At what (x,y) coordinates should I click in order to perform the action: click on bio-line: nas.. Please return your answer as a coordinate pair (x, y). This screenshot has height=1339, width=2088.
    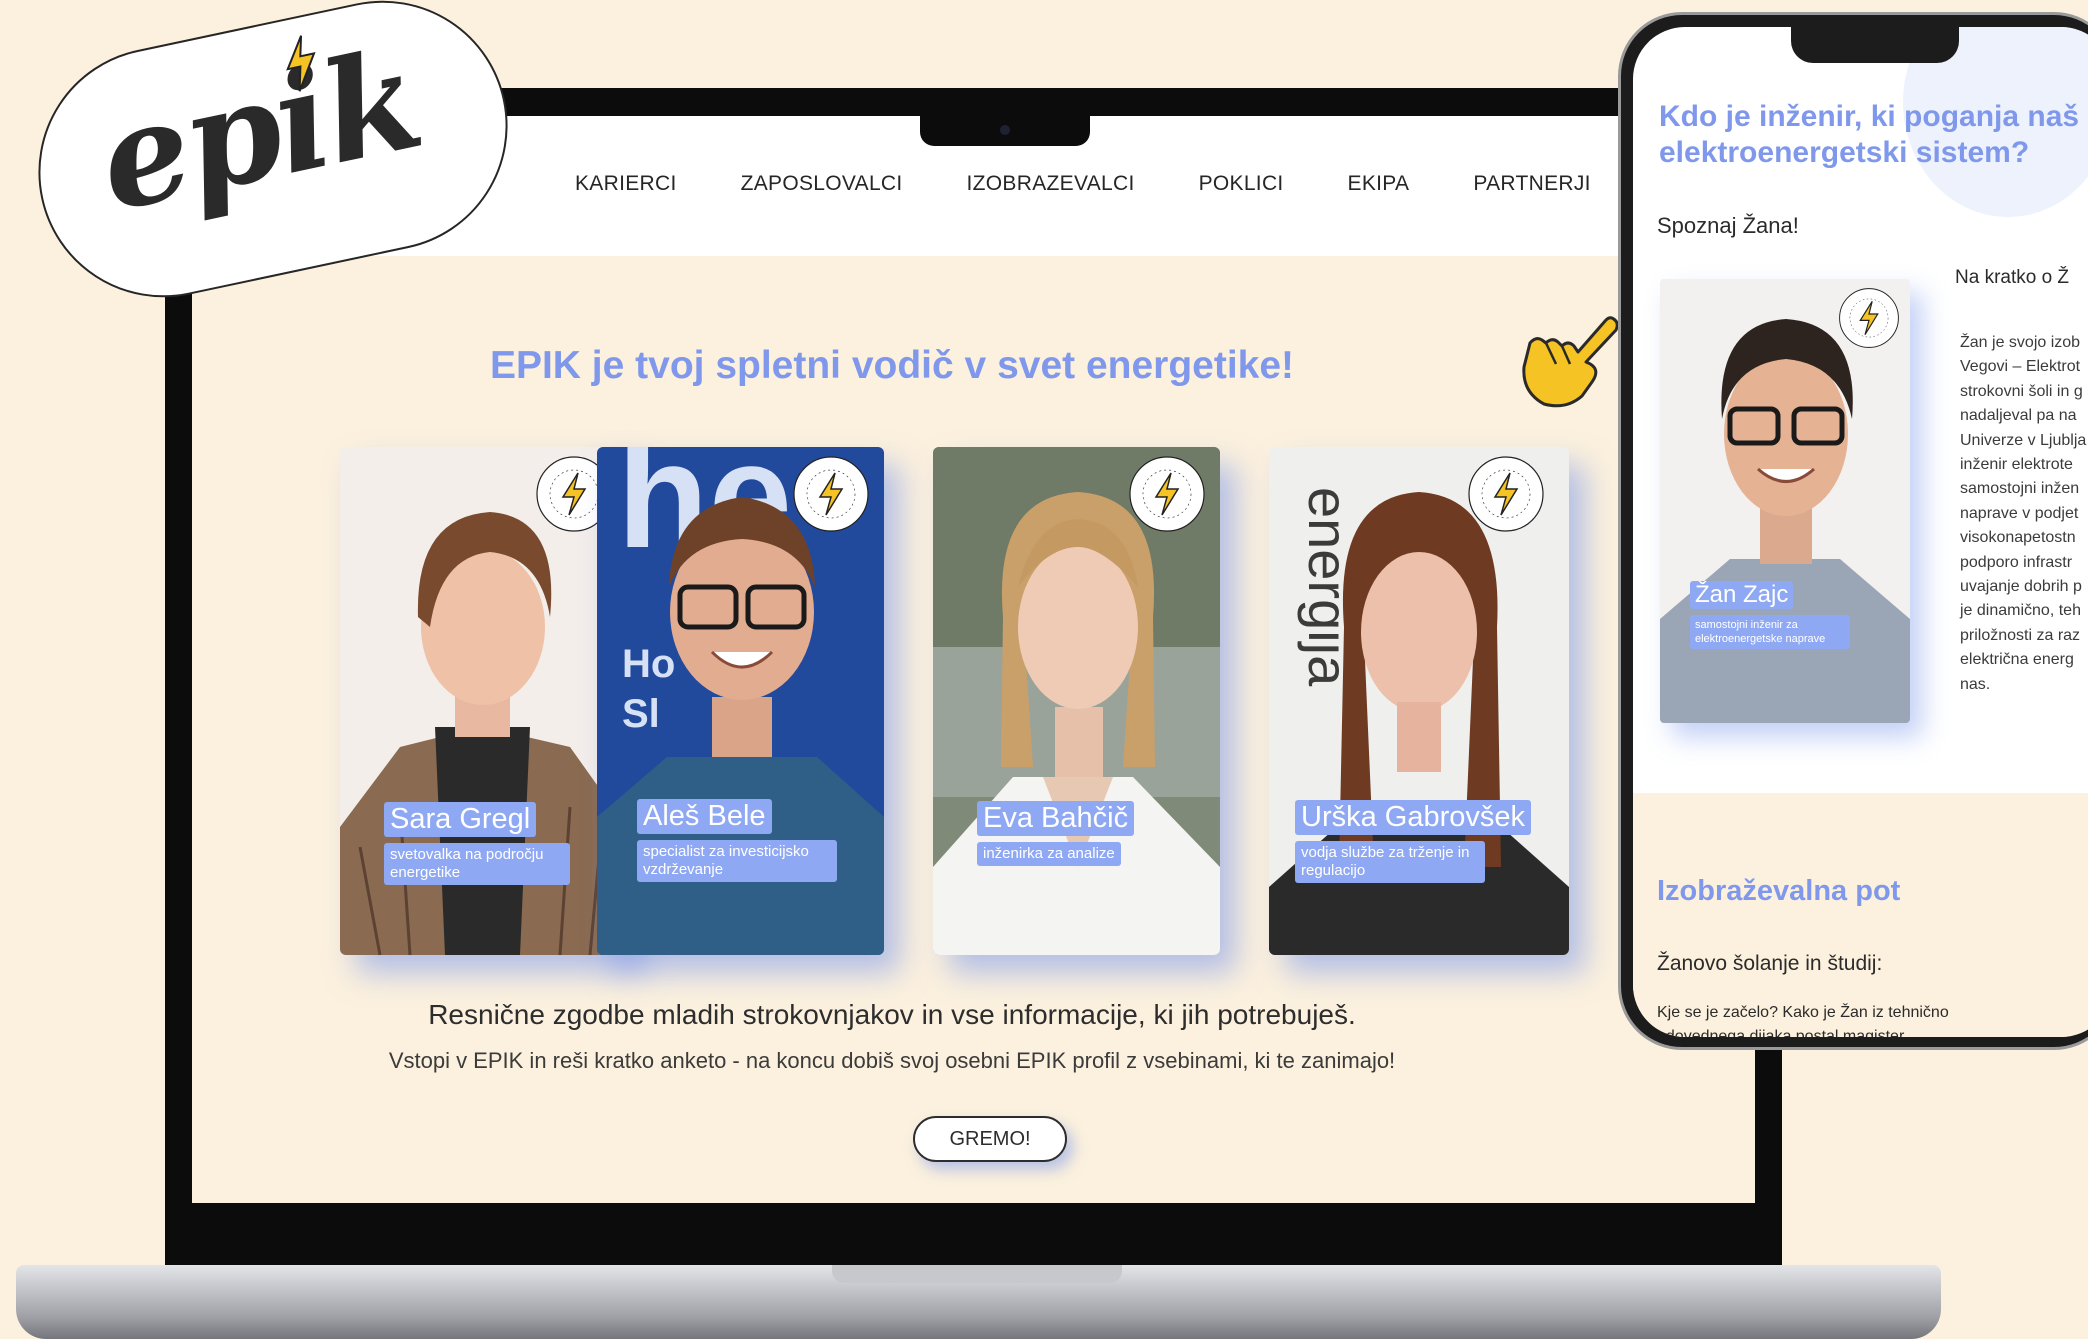
    Looking at the image, I should click on (1975, 684).